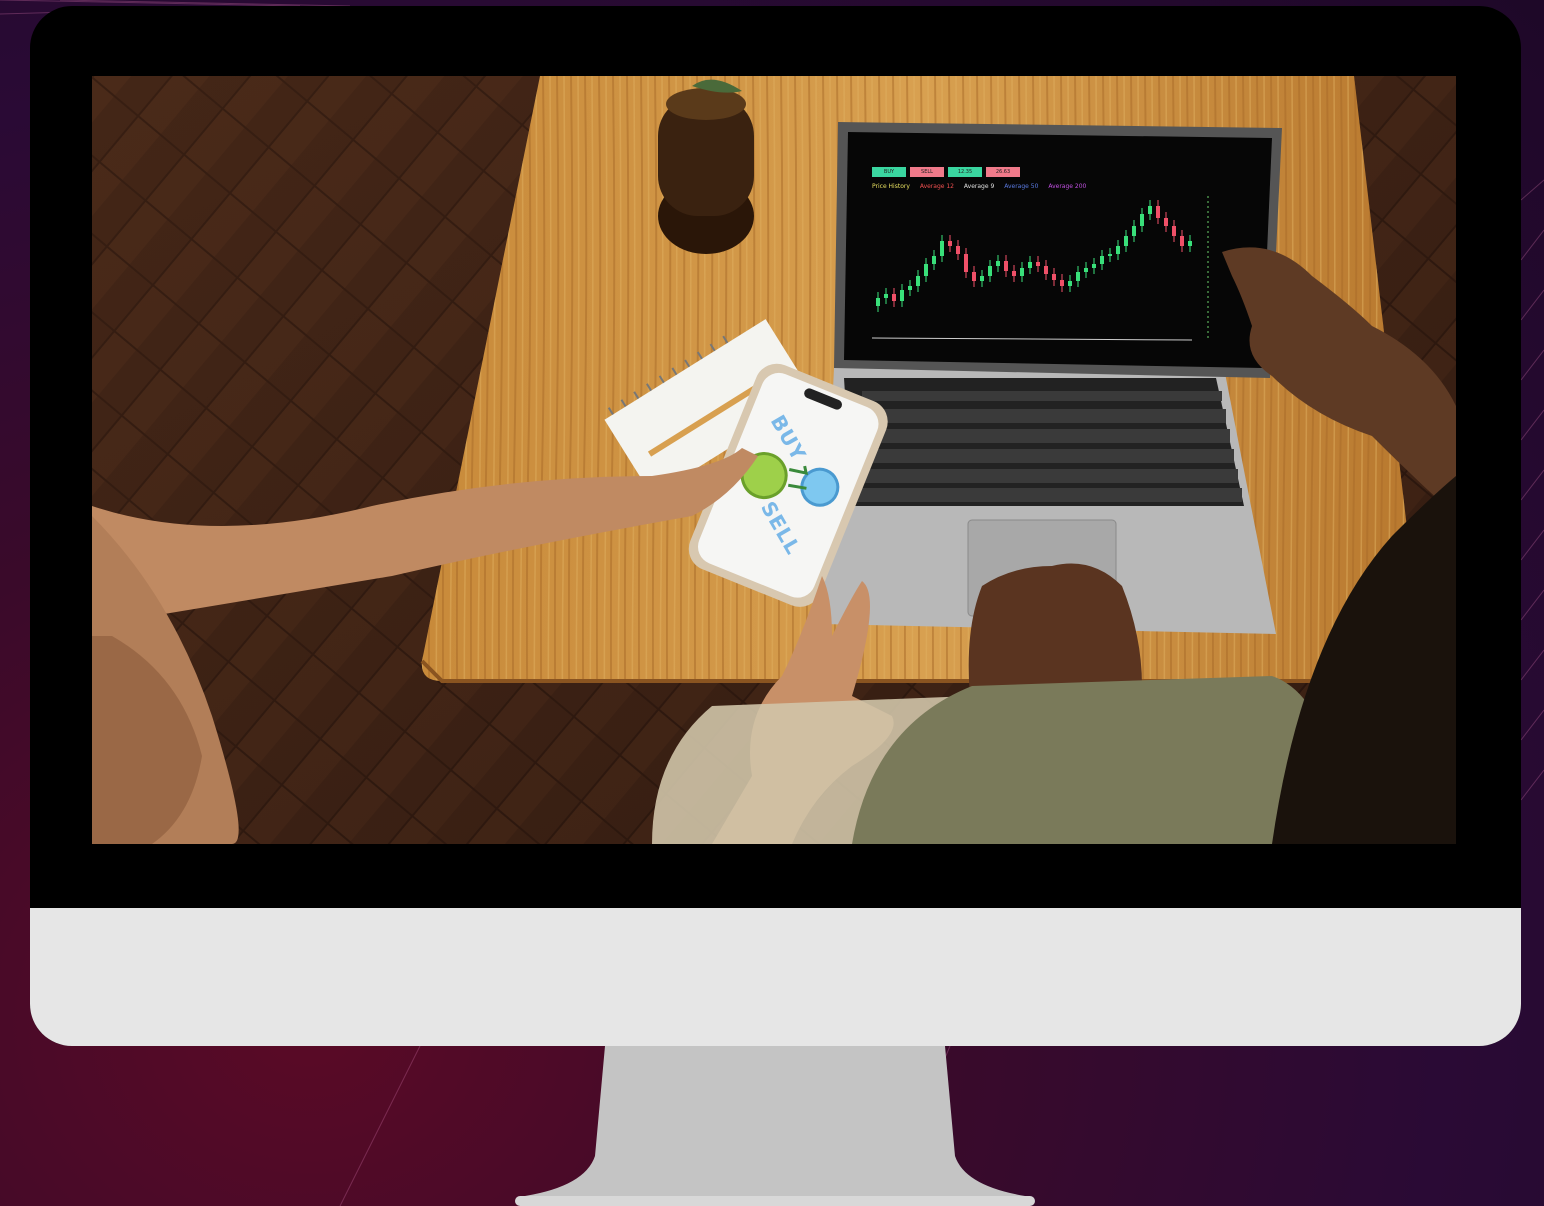  I want to click on sell-chip: SELL, so click(927, 172).